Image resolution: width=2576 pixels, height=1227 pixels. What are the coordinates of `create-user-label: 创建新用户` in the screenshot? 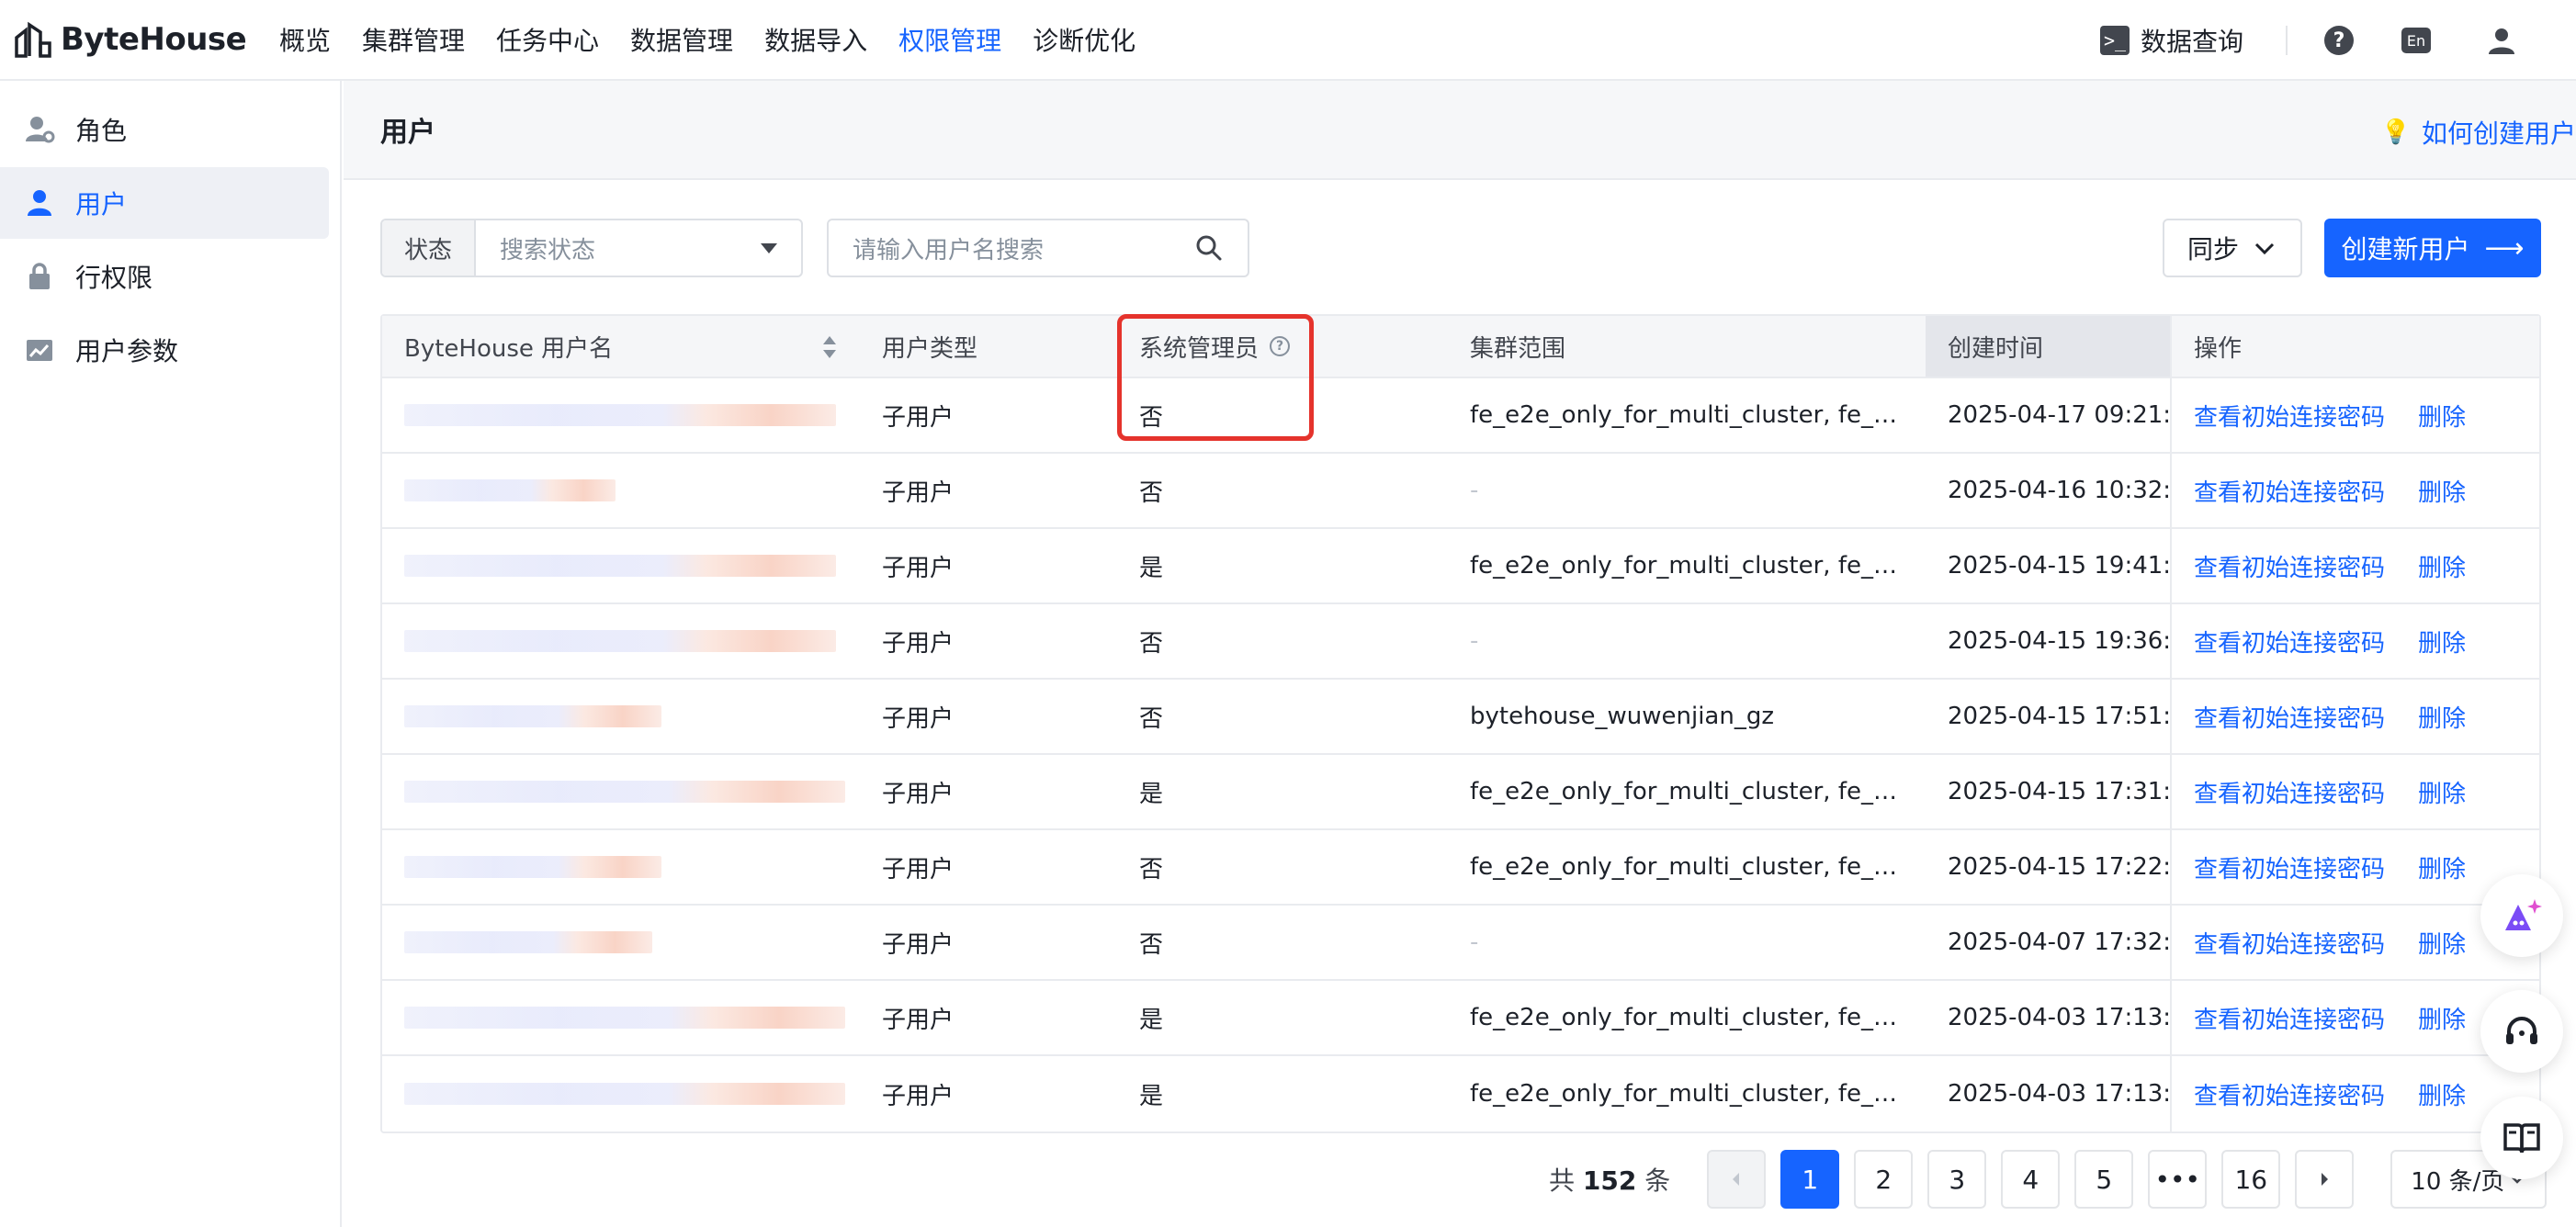 It's located at (2405, 249).